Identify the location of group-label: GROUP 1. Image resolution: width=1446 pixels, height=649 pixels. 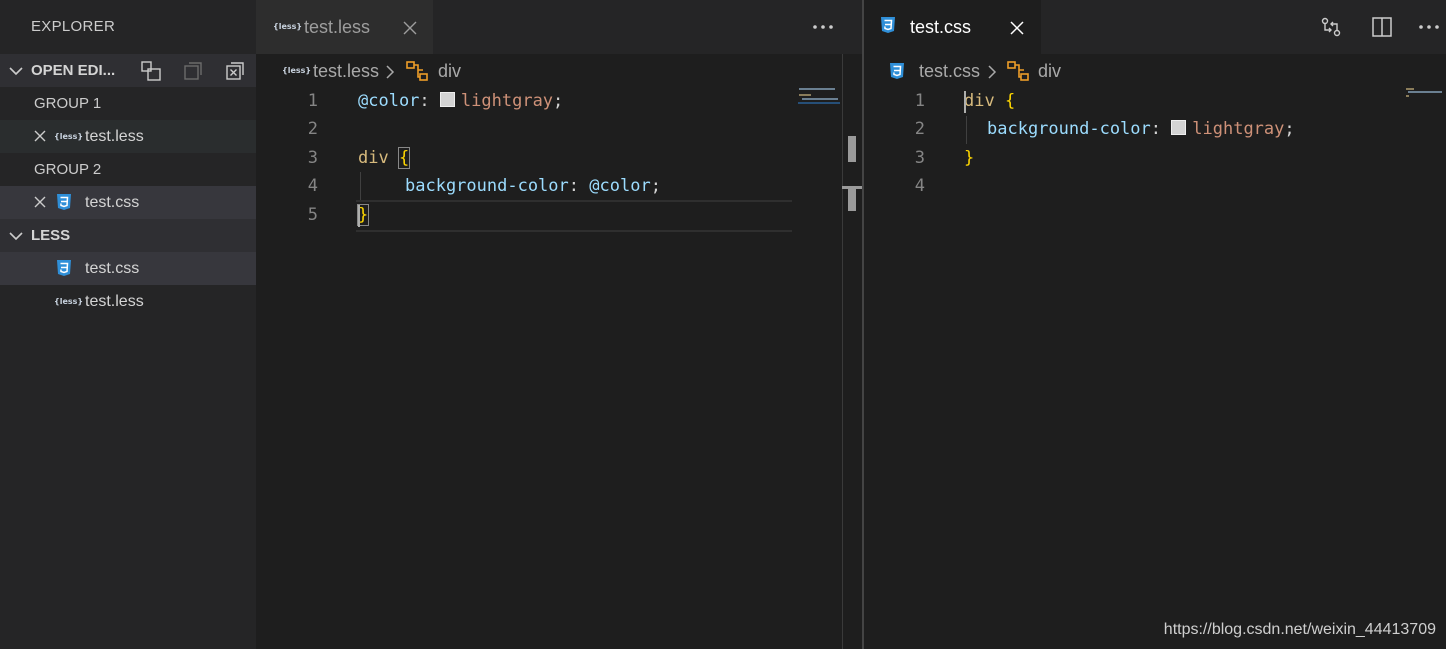
(68, 103).